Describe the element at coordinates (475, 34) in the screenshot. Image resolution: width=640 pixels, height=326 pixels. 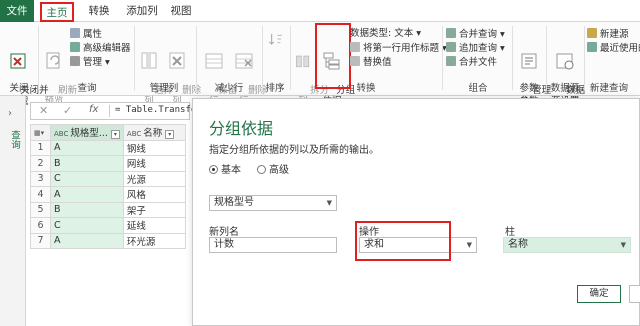
I see `merge-queries-button: 合并查询 ▾` at that location.